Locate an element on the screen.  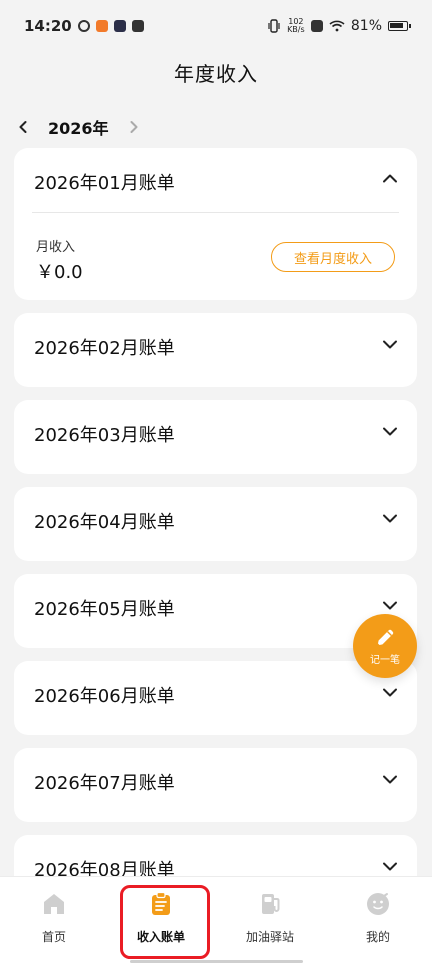
tab-fuel-station: 加油驿站 is located at coordinates (270, 920).